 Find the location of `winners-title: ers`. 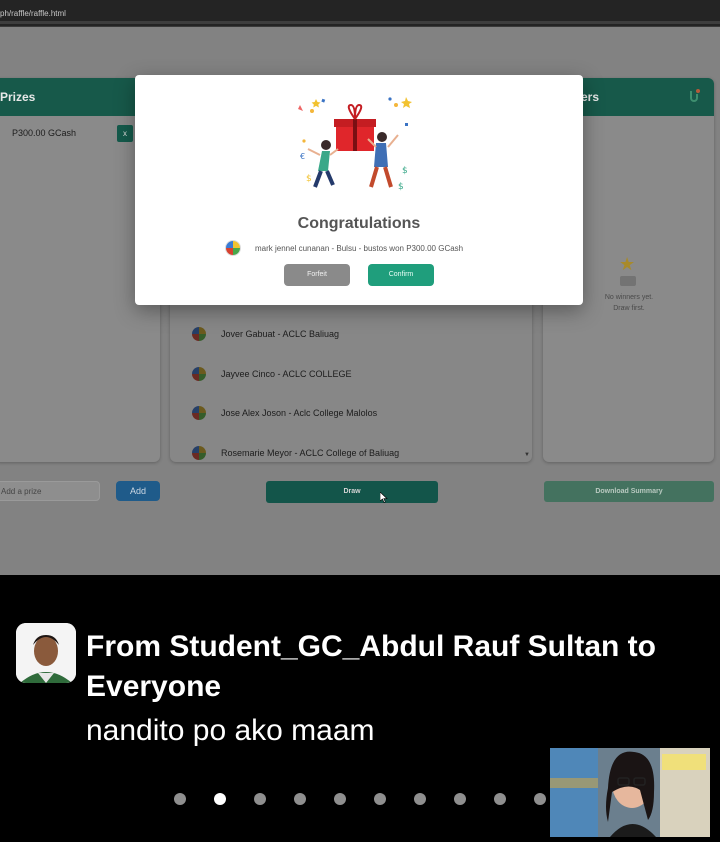

winners-title: ers is located at coordinates (590, 97).